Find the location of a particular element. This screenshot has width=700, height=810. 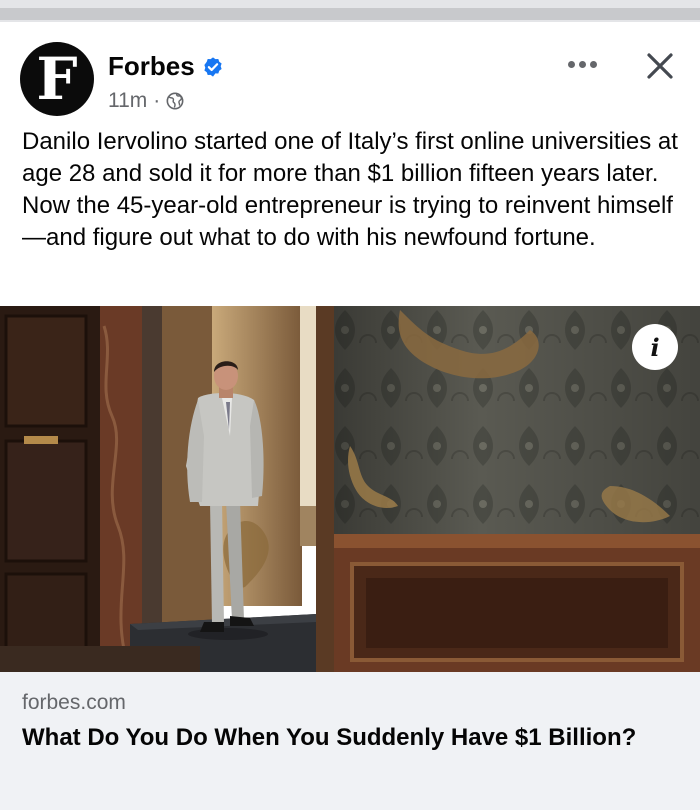

scroll-indicator-bar is located at coordinates (350, 14).